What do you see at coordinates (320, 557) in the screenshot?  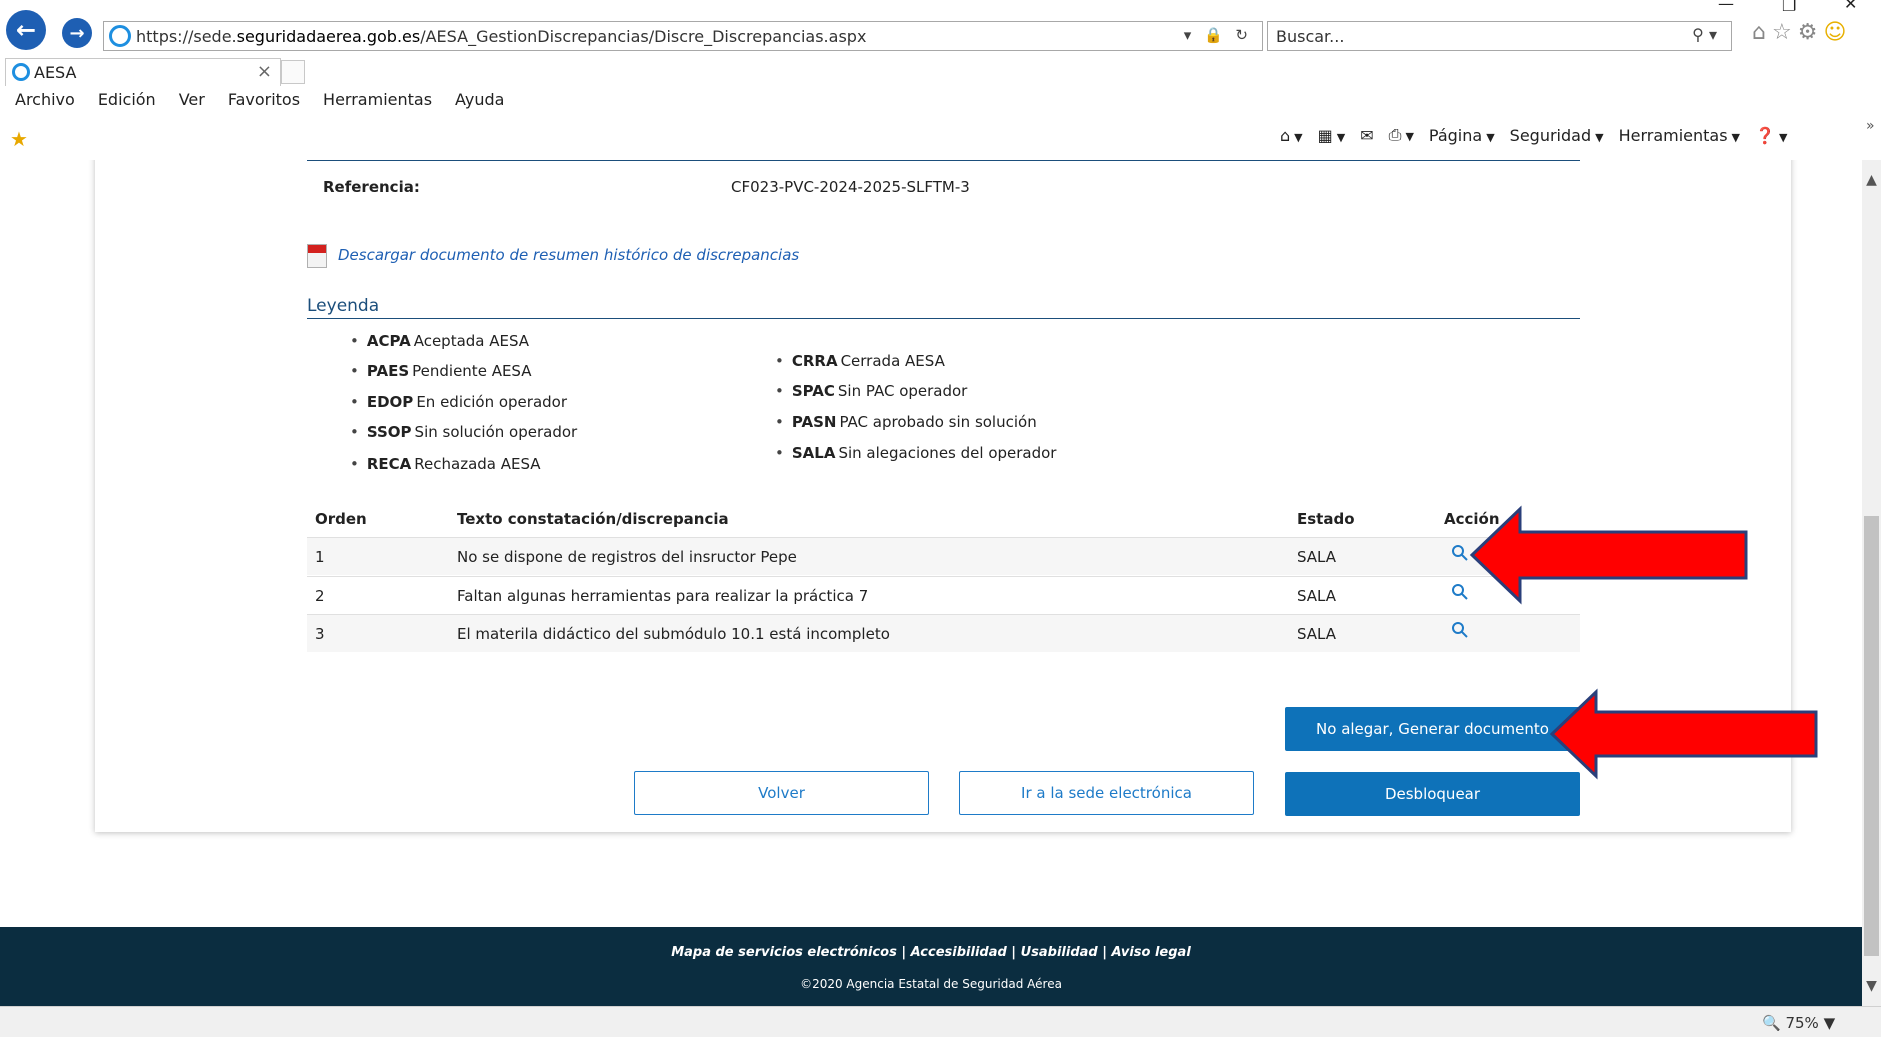 I see `row-orden: 1` at bounding box center [320, 557].